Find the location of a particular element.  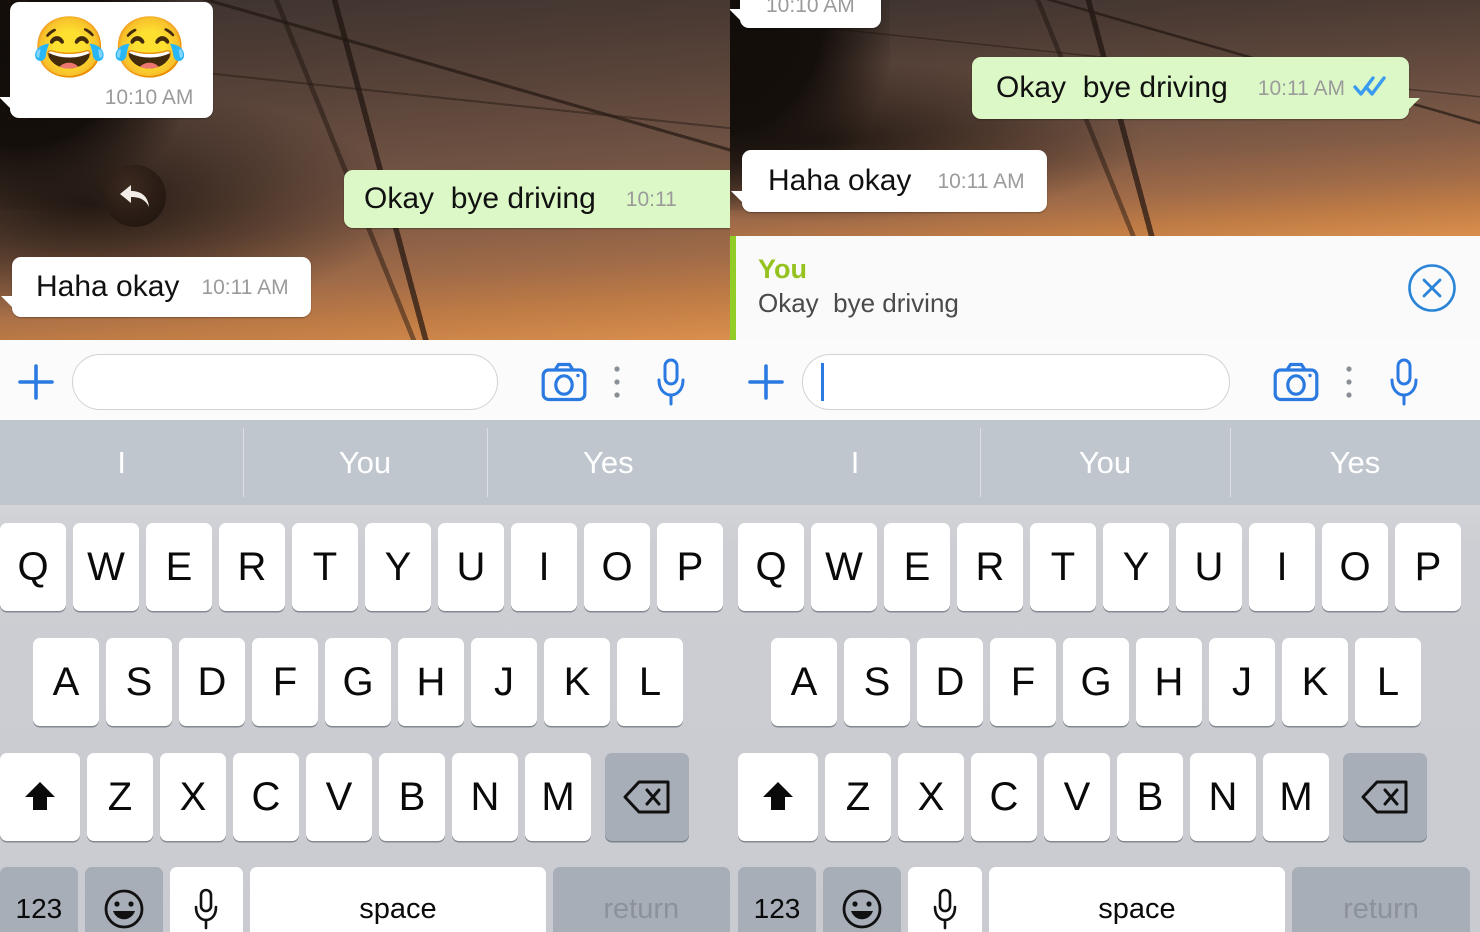

suggestion-strip-left: I You Yes is located at coordinates (365, 462).